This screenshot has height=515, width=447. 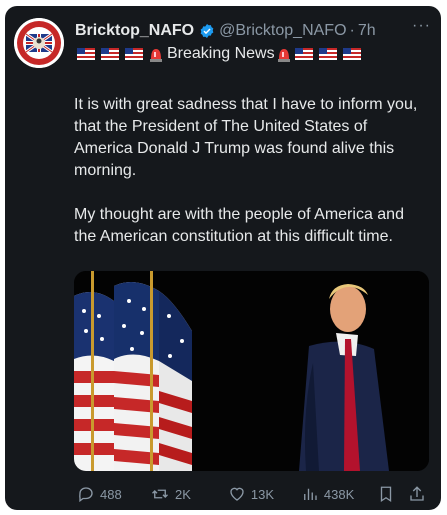 I want to click on bookmark-button, so click(x=392, y=494).